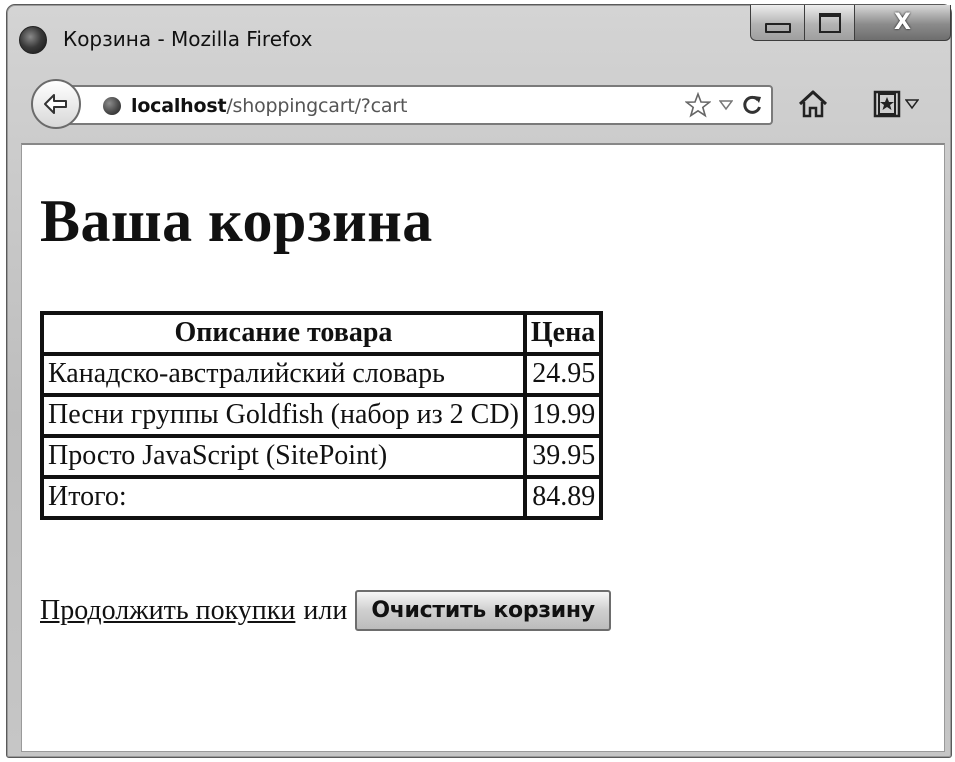 Image resolution: width=955 pixels, height=762 pixels. What do you see at coordinates (752, 105) in the screenshot?
I see `reload-icon` at bounding box center [752, 105].